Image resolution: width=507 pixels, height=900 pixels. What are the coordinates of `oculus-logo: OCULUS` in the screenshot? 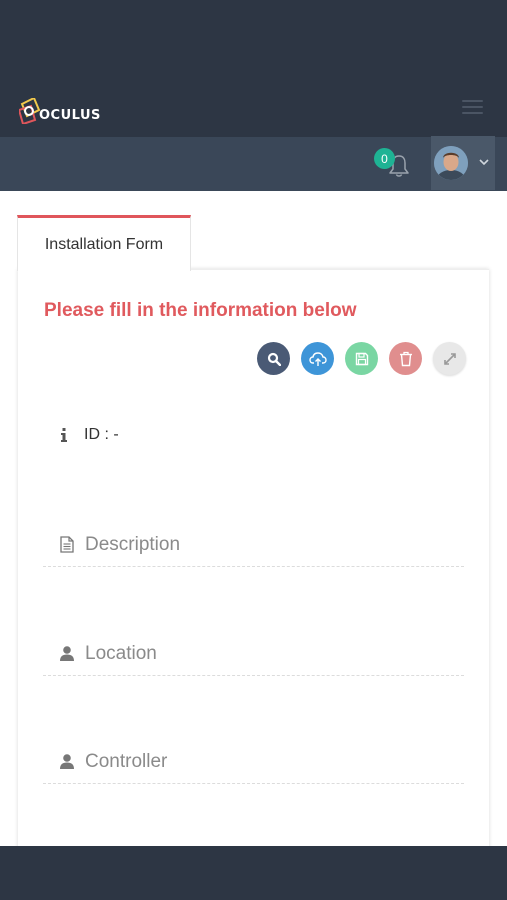 It's located at (60, 111).